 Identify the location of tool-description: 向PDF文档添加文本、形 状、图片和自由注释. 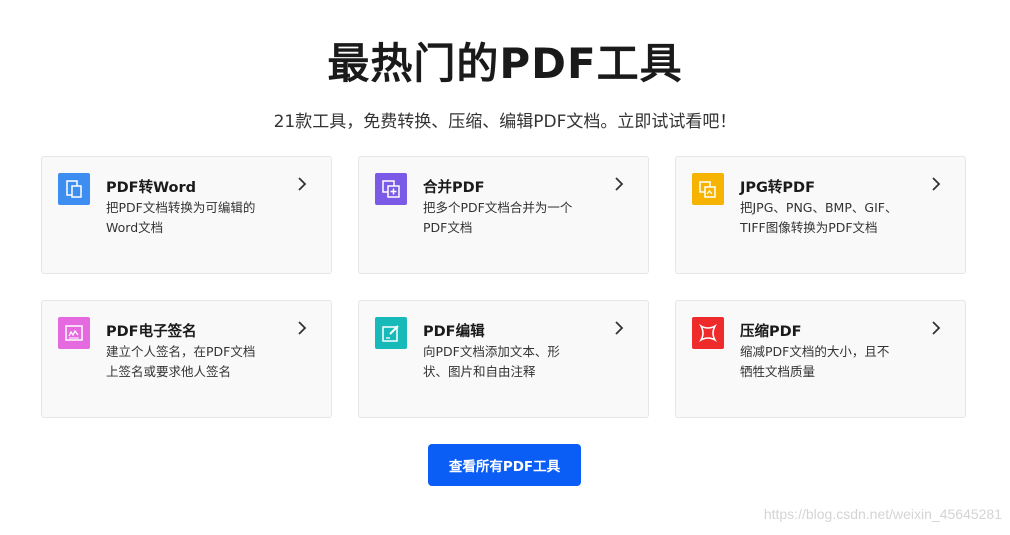
(491, 361).